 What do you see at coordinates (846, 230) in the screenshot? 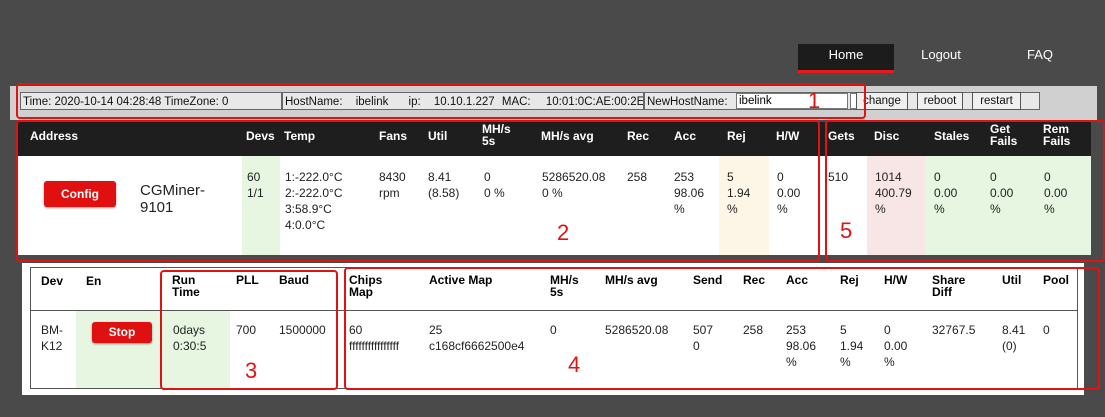
I see `annotation-number-5: 5` at bounding box center [846, 230].